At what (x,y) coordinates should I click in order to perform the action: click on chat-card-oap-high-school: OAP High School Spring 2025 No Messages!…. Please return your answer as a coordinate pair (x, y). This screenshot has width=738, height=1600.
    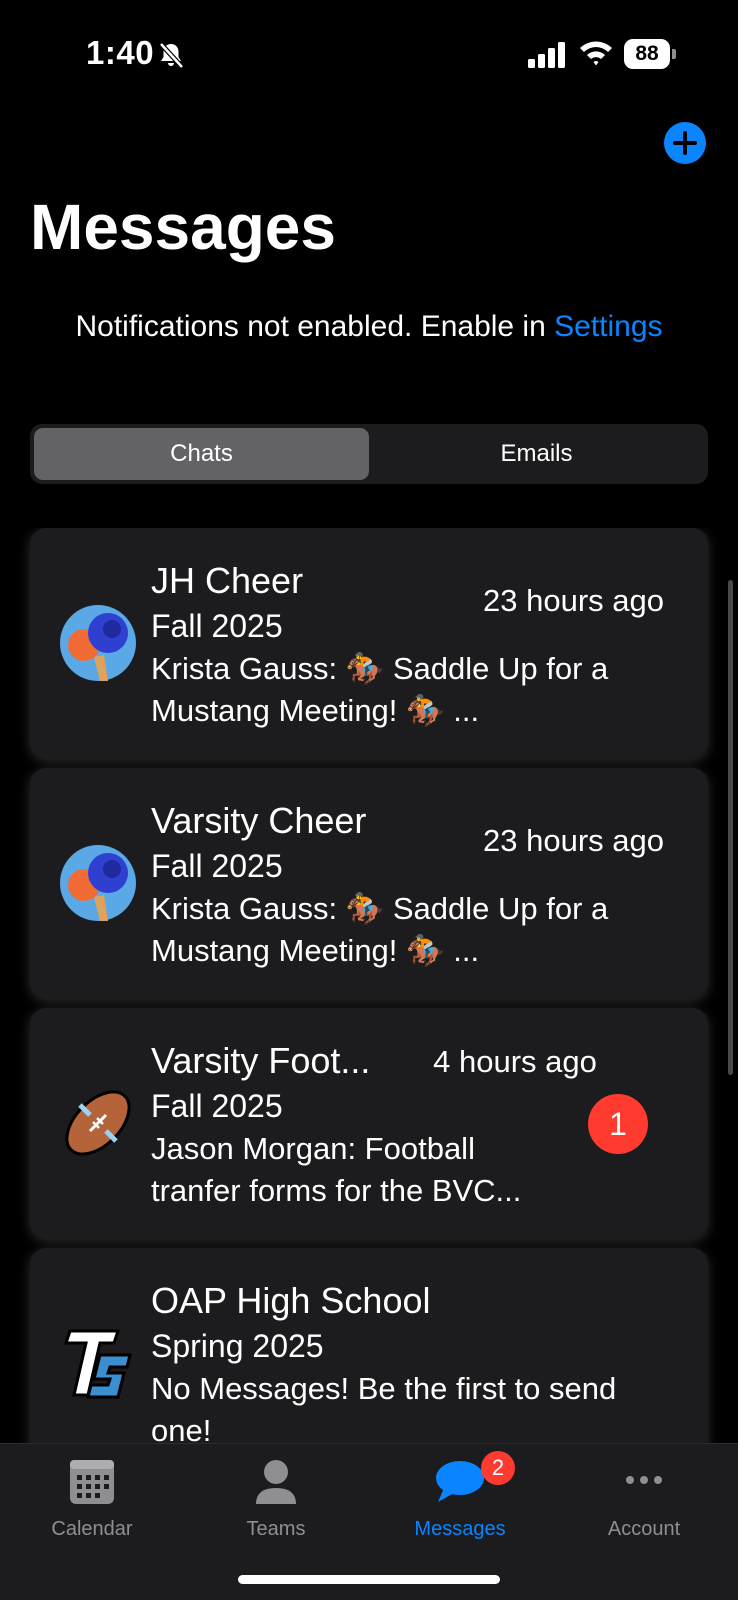
    Looking at the image, I should click on (369, 1345).